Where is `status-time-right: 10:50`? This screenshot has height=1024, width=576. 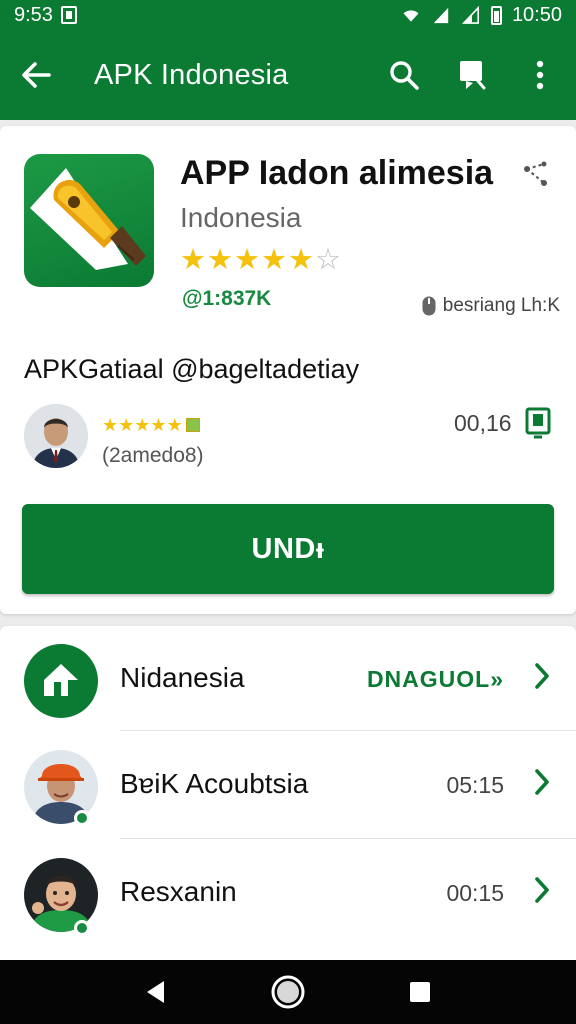 status-time-right: 10:50 is located at coordinates (536, 14).